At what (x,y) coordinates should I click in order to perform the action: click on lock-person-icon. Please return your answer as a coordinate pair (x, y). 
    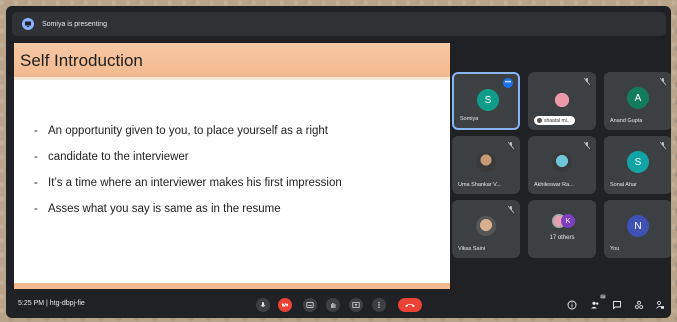
    Looking at the image, I should click on (660, 305).